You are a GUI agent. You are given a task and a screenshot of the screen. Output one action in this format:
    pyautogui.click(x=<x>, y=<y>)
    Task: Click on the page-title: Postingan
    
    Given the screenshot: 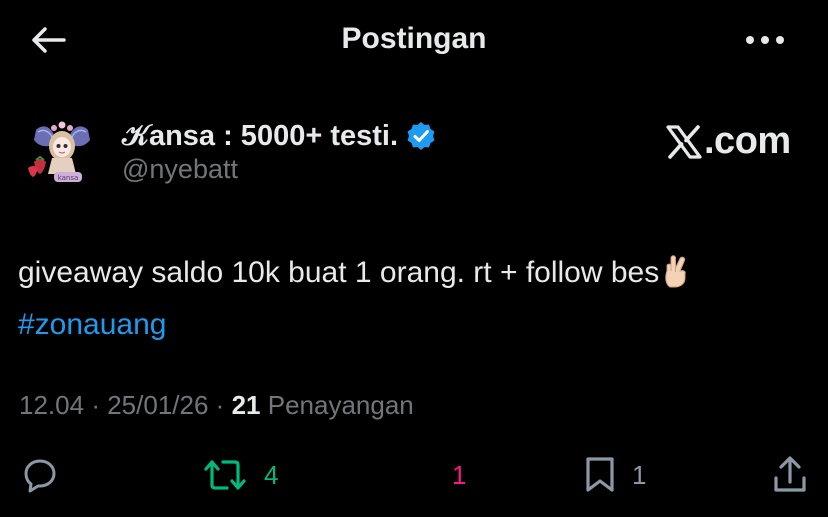 What is the action you would take?
    pyautogui.click(x=414, y=38)
    